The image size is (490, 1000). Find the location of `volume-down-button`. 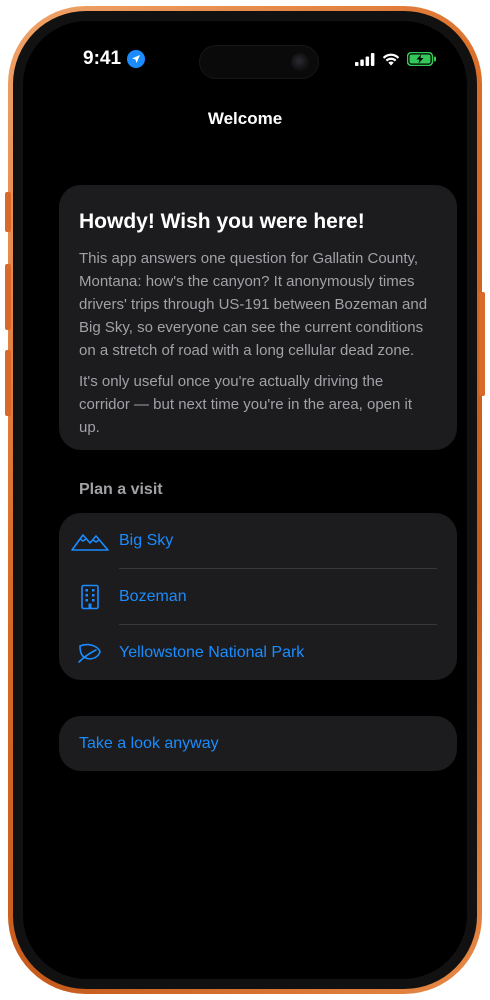

volume-down-button is located at coordinates (8, 383).